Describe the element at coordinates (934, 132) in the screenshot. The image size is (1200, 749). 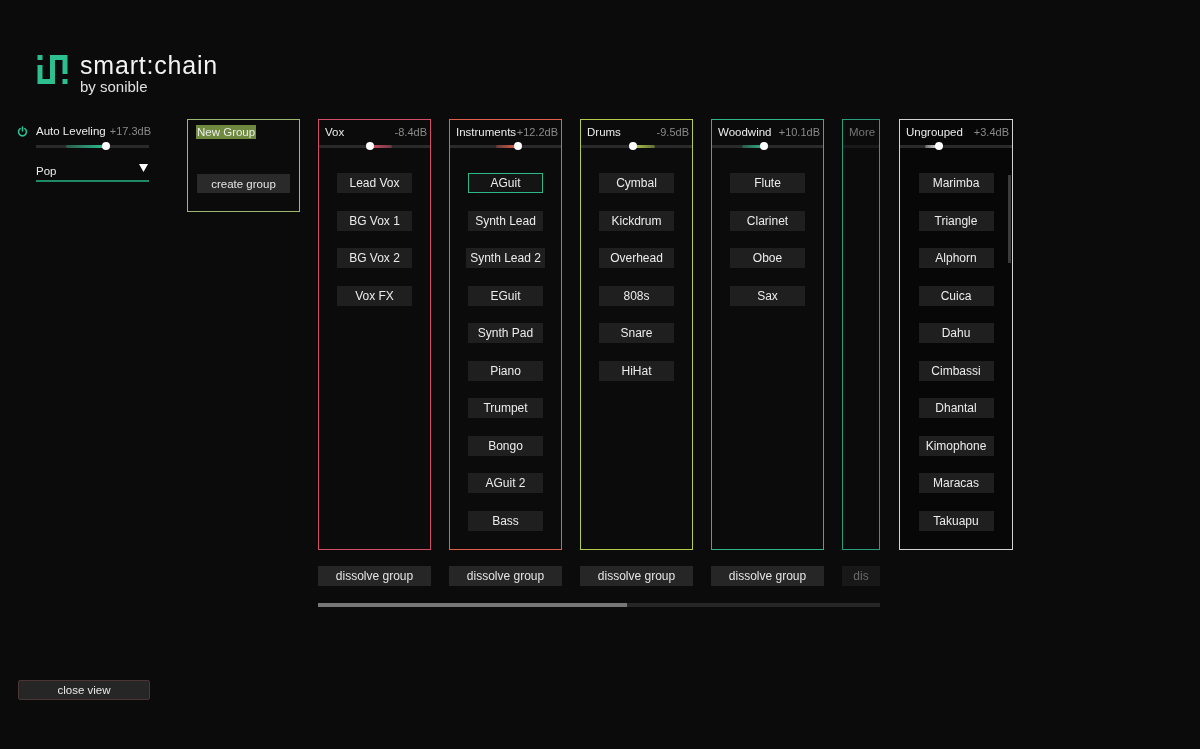
I see `group-name: Ungrouped` at that location.